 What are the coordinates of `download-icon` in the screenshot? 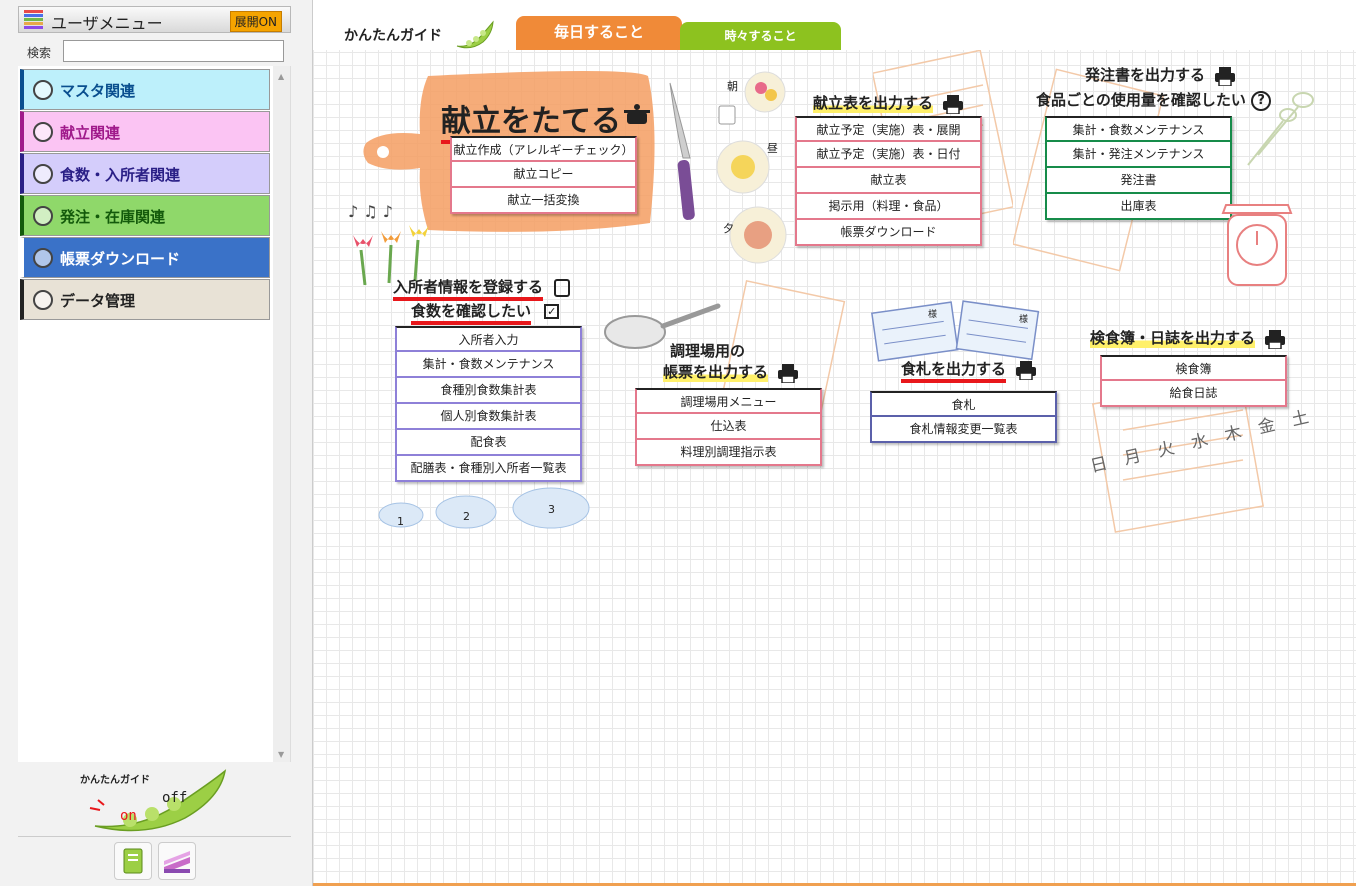 It's located at (43, 258).